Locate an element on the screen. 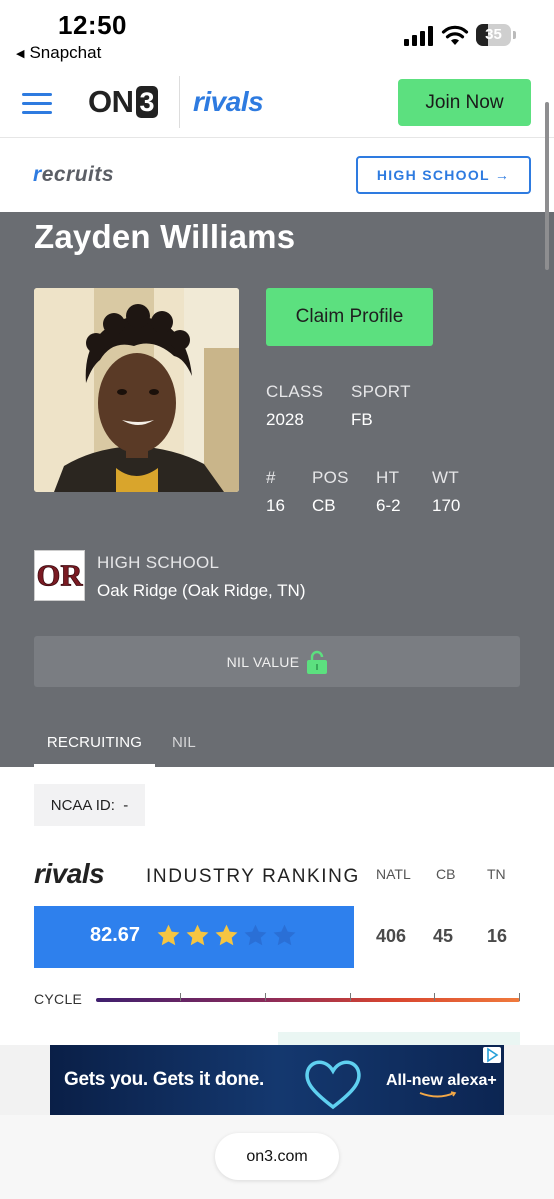  jersey-number-value: 16 is located at coordinates (275, 505).